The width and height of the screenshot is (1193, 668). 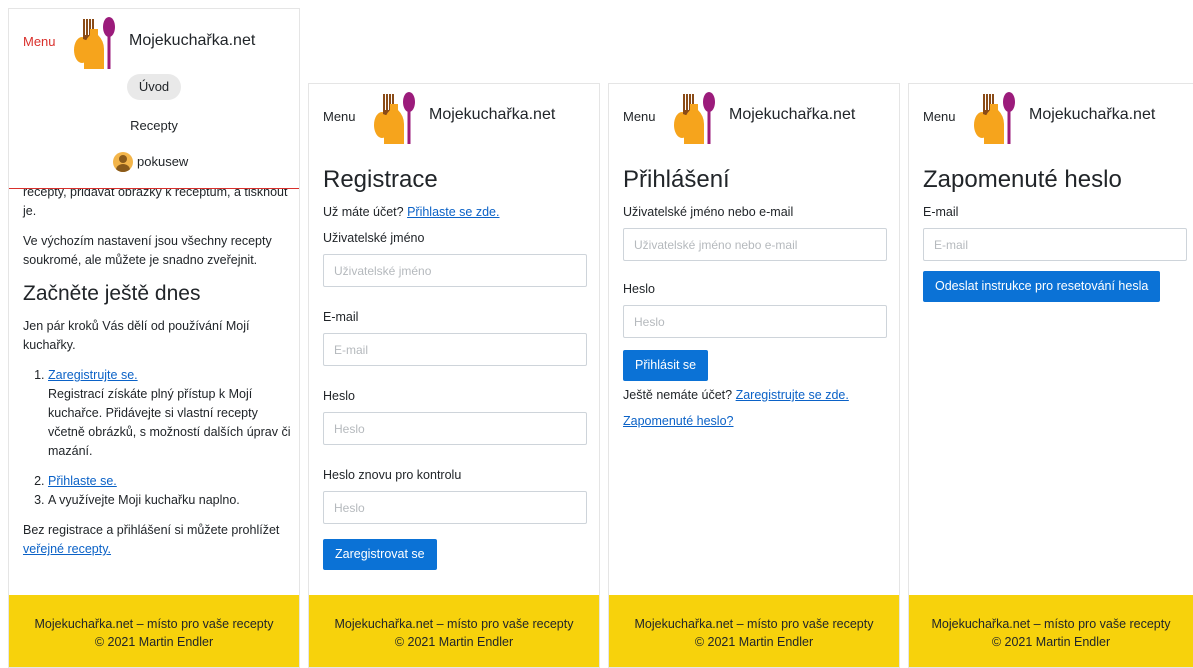 What do you see at coordinates (455, 270) in the screenshot?
I see `username-field` at bounding box center [455, 270].